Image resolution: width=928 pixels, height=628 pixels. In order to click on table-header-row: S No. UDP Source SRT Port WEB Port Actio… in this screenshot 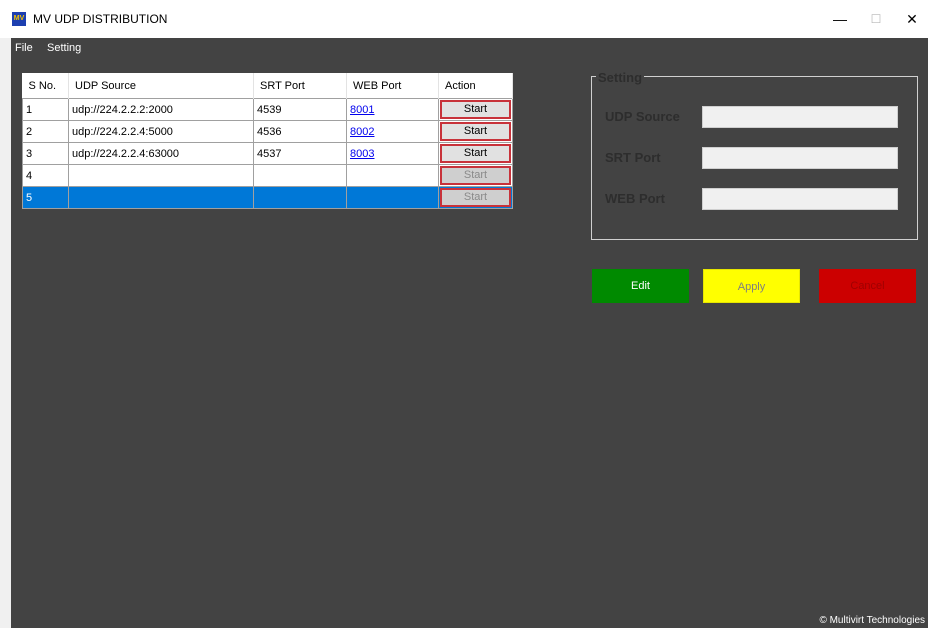, I will do `click(267, 86)`.